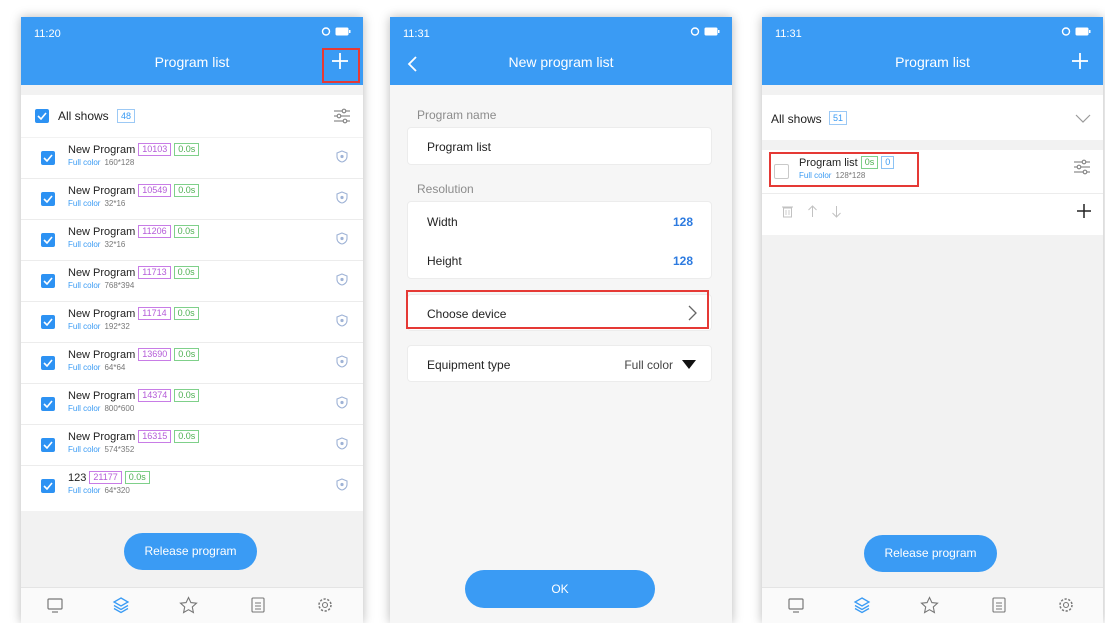 This screenshot has height=623, width=1105. Describe the element at coordinates (787, 211) in the screenshot. I see `trash-icon` at that location.